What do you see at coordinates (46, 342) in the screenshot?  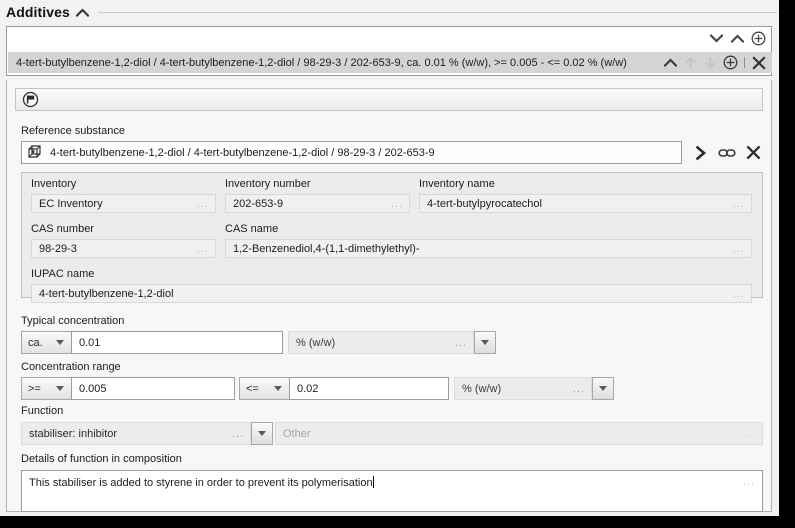 I see `typical-concentration-qualifier-select: ca.` at bounding box center [46, 342].